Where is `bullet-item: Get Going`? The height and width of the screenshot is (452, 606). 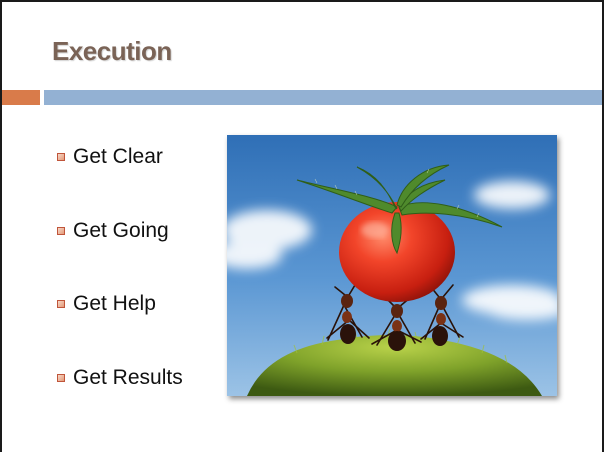 bullet-item: Get Going is located at coordinates (120, 231).